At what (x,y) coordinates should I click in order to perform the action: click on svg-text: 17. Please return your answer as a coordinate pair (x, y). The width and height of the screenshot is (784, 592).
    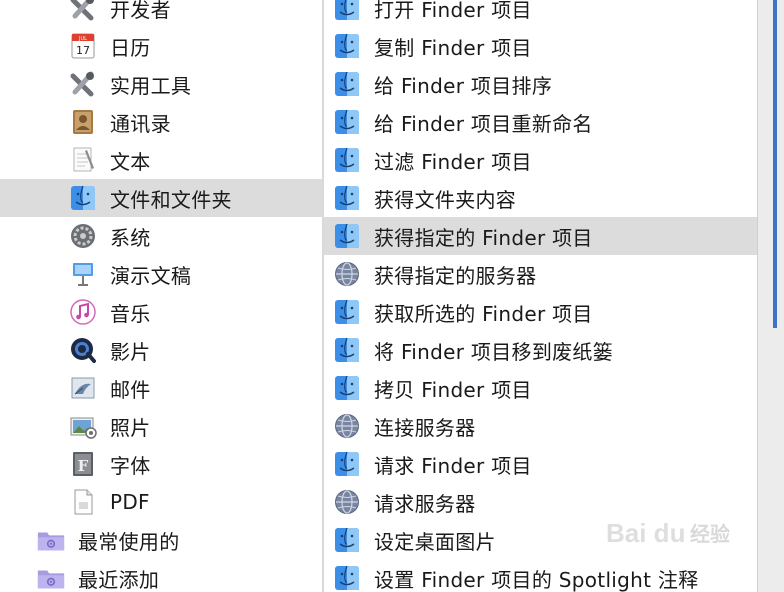
    Looking at the image, I should click on (83, 50).